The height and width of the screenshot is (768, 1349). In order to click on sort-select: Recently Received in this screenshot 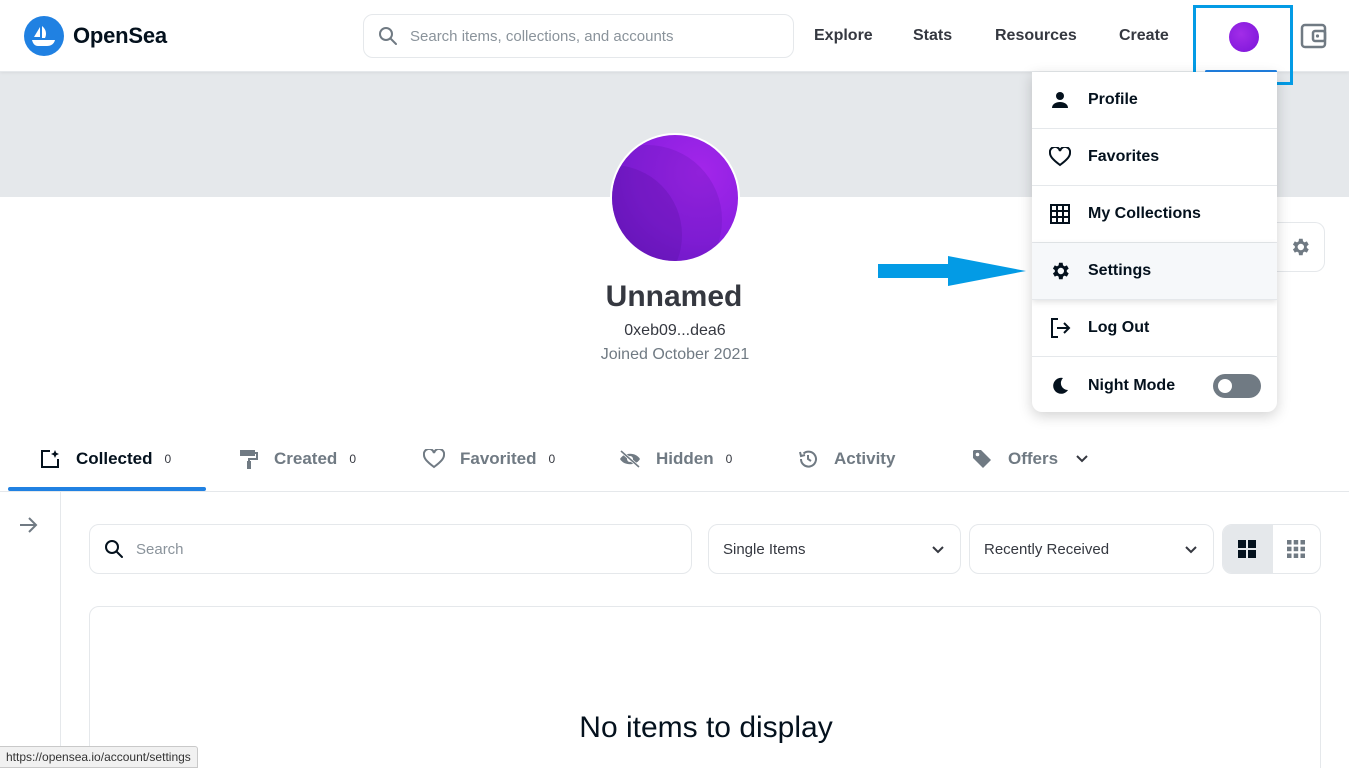, I will do `click(1091, 549)`.